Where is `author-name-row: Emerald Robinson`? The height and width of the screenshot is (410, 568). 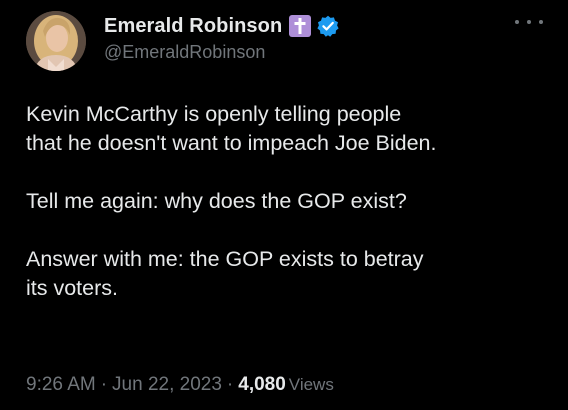
author-name-row: Emerald Robinson is located at coordinates (221, 26).